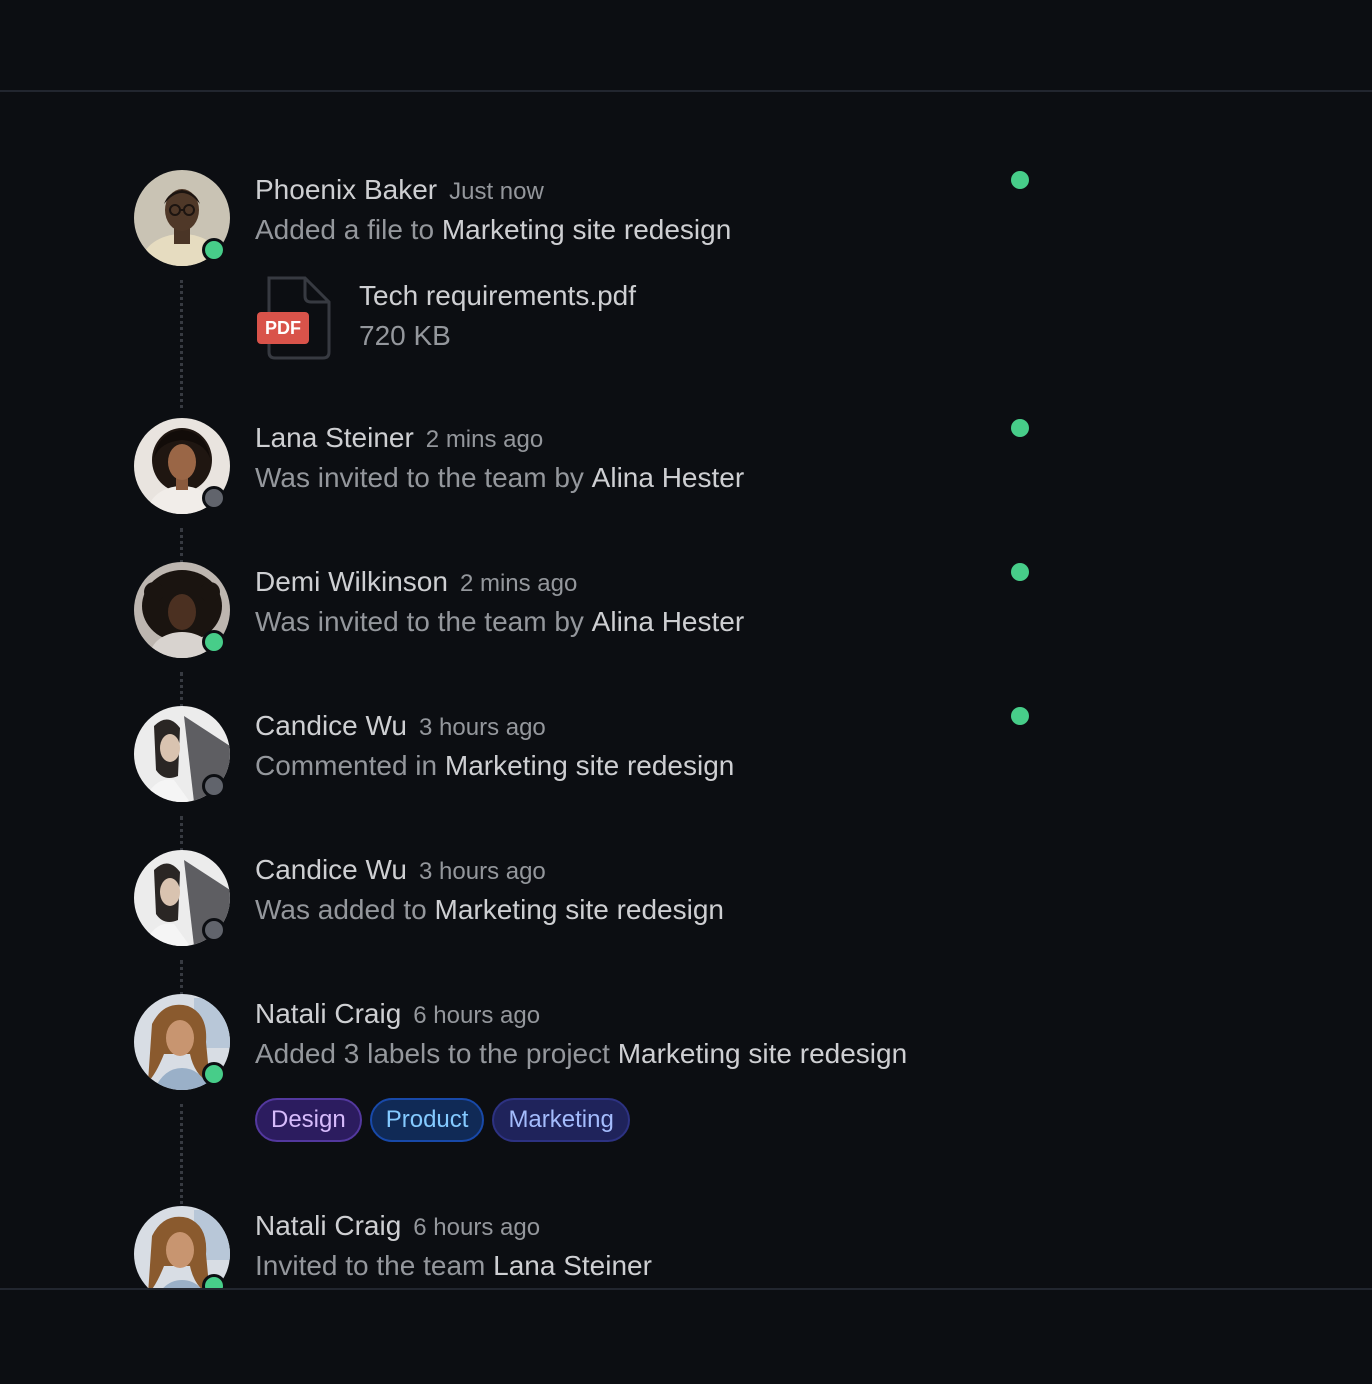 The width and height of the screenshot is (1372, 1384). What do you see at coordinates (635, 1120) in the screenshot?
I see `label-list: Design Product Marketing` at bounding box center [635, 1120].